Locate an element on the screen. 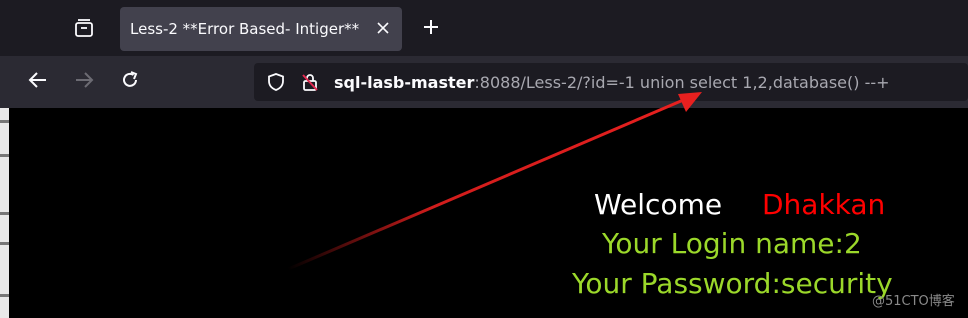 Image resolution: width=968 pixels, height=318 pixels. forward-button is located at coordinates (84, 82).